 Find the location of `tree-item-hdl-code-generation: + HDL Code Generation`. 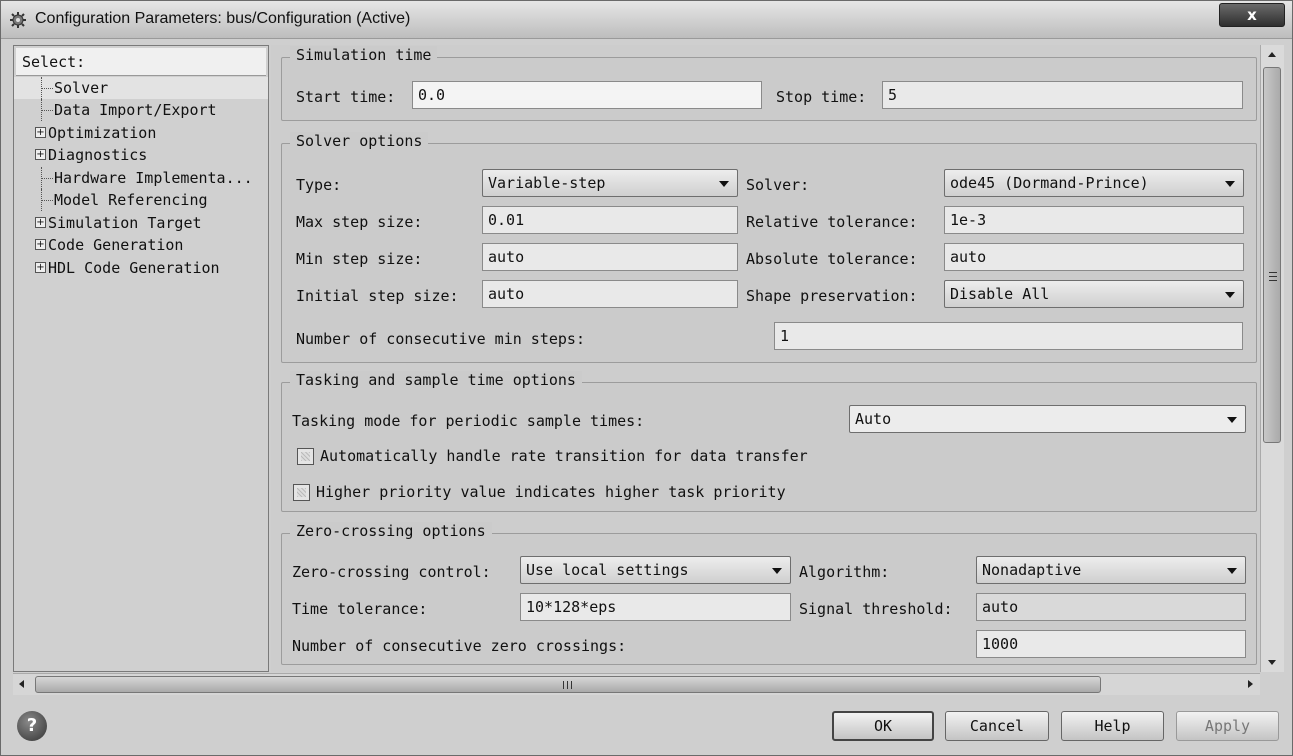

tree-item-hdl-code-generation: + HDL Code Generation is located at coordinates (141, 268).